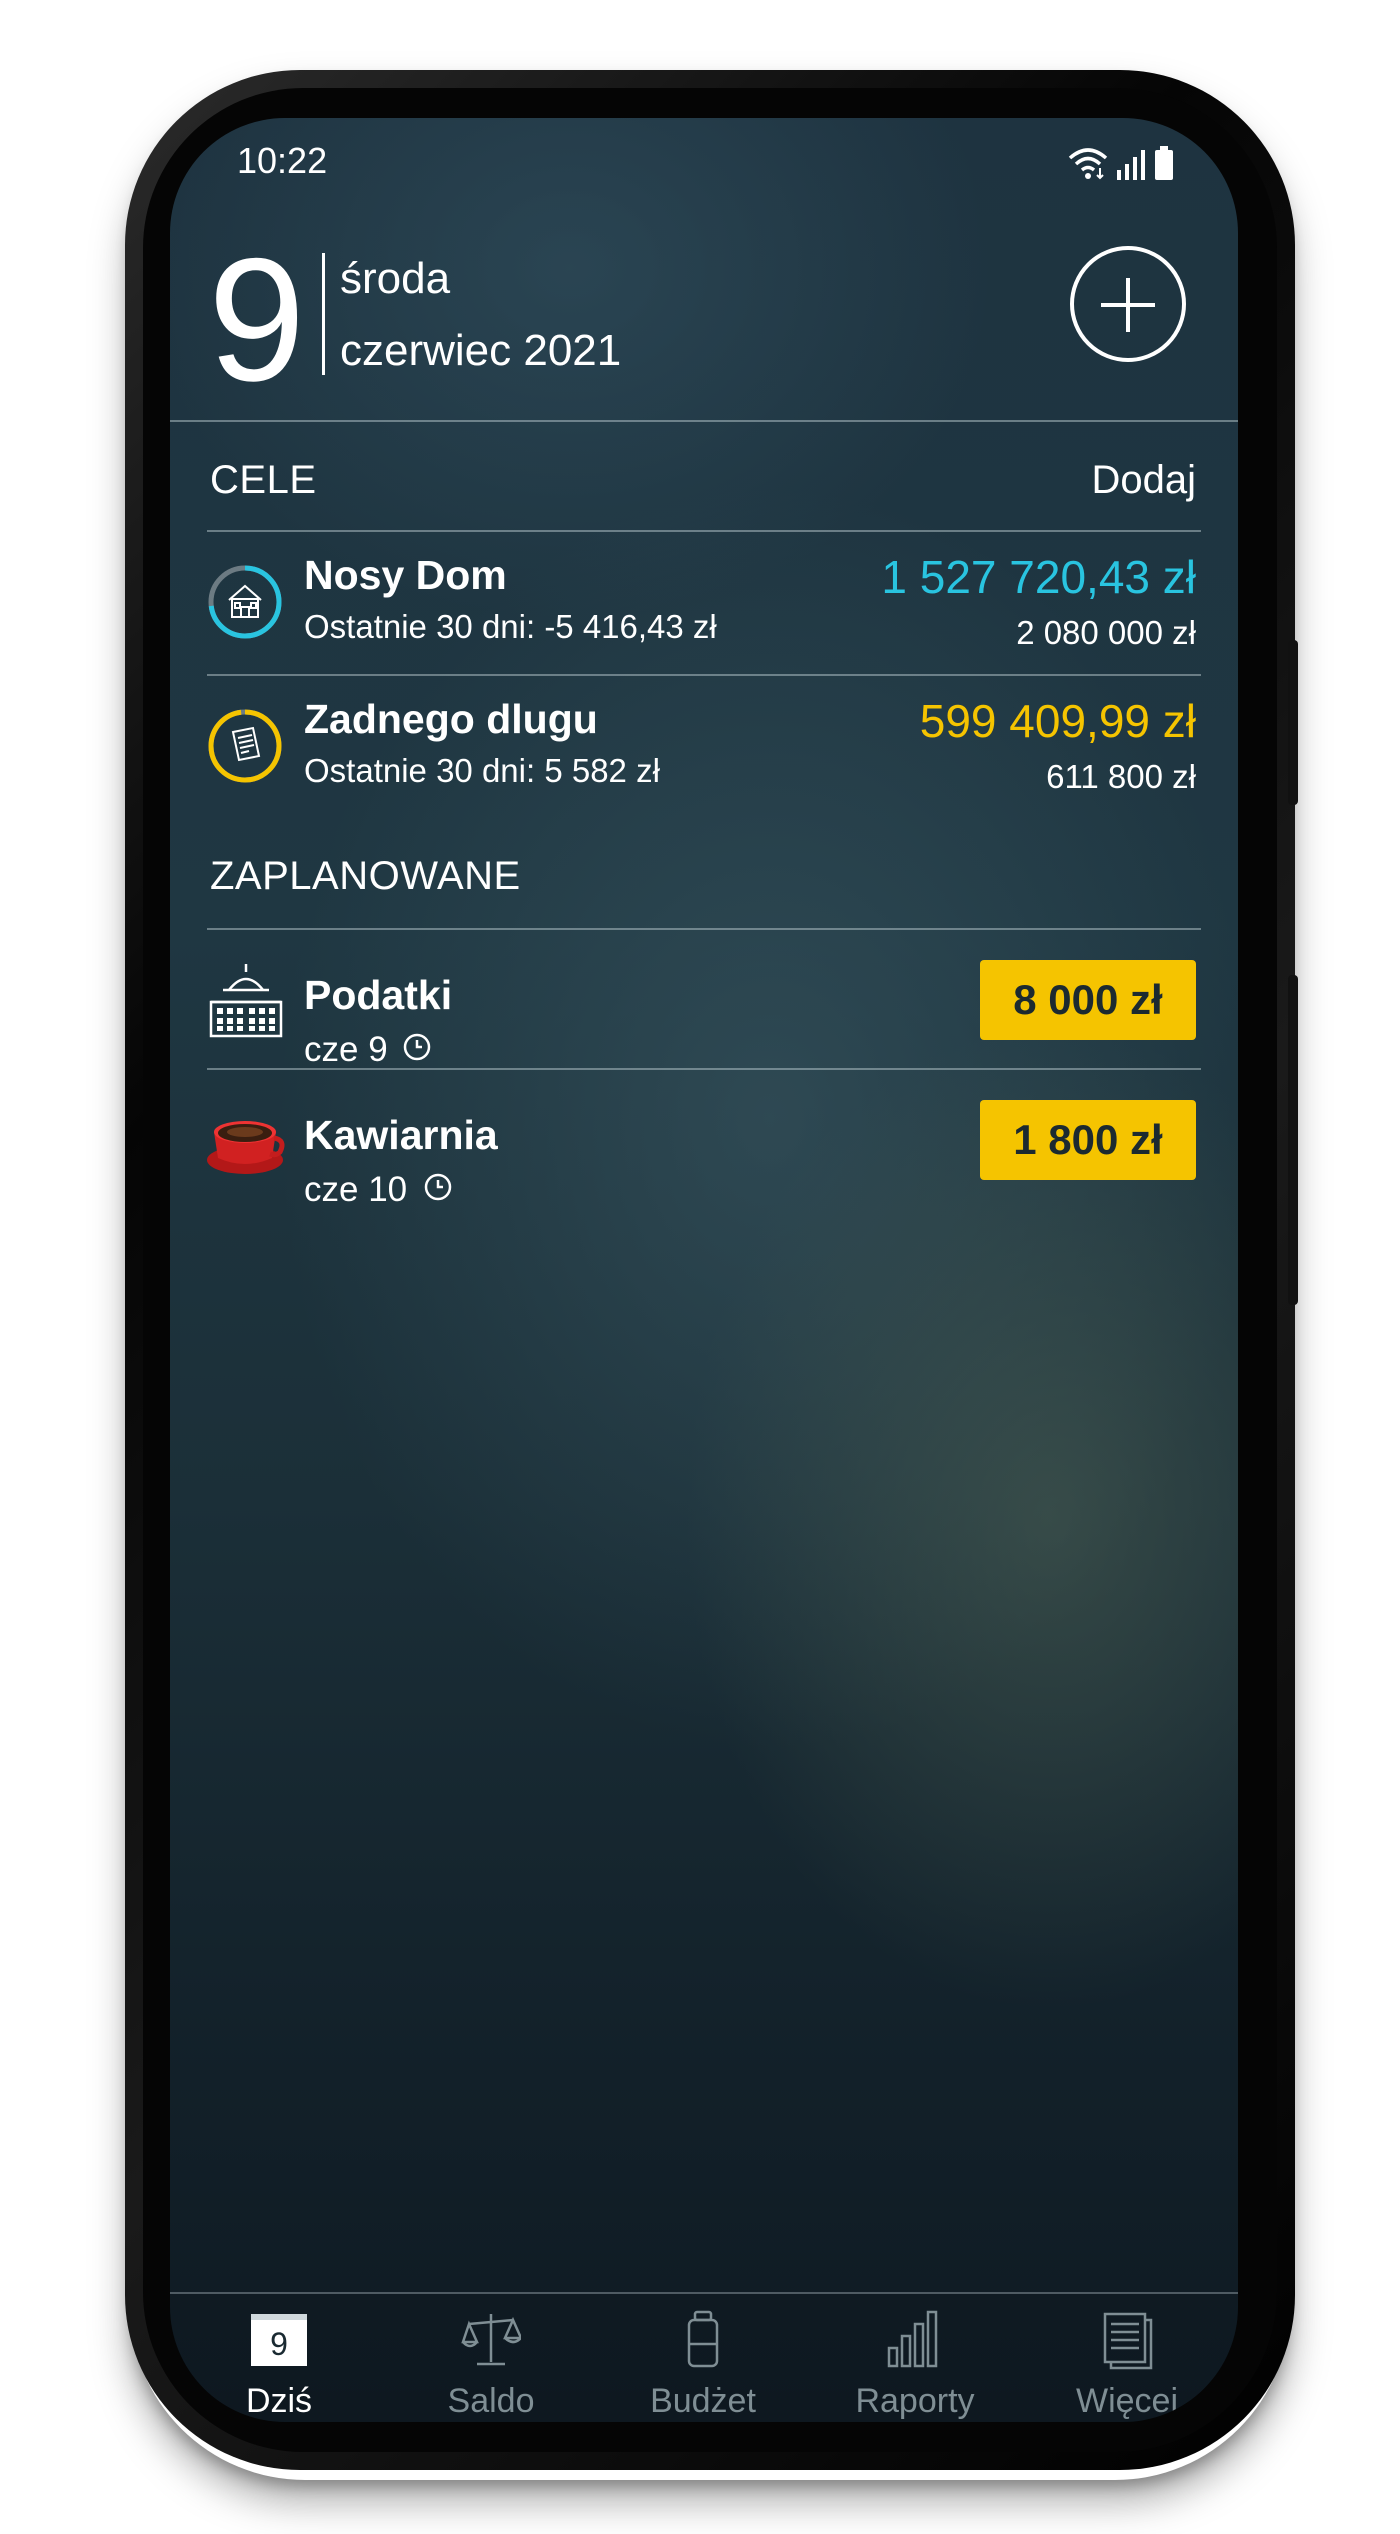  Describe the element at coordinates (256, 320) in the screenshot. I see `date-day-number: 9` at that location.